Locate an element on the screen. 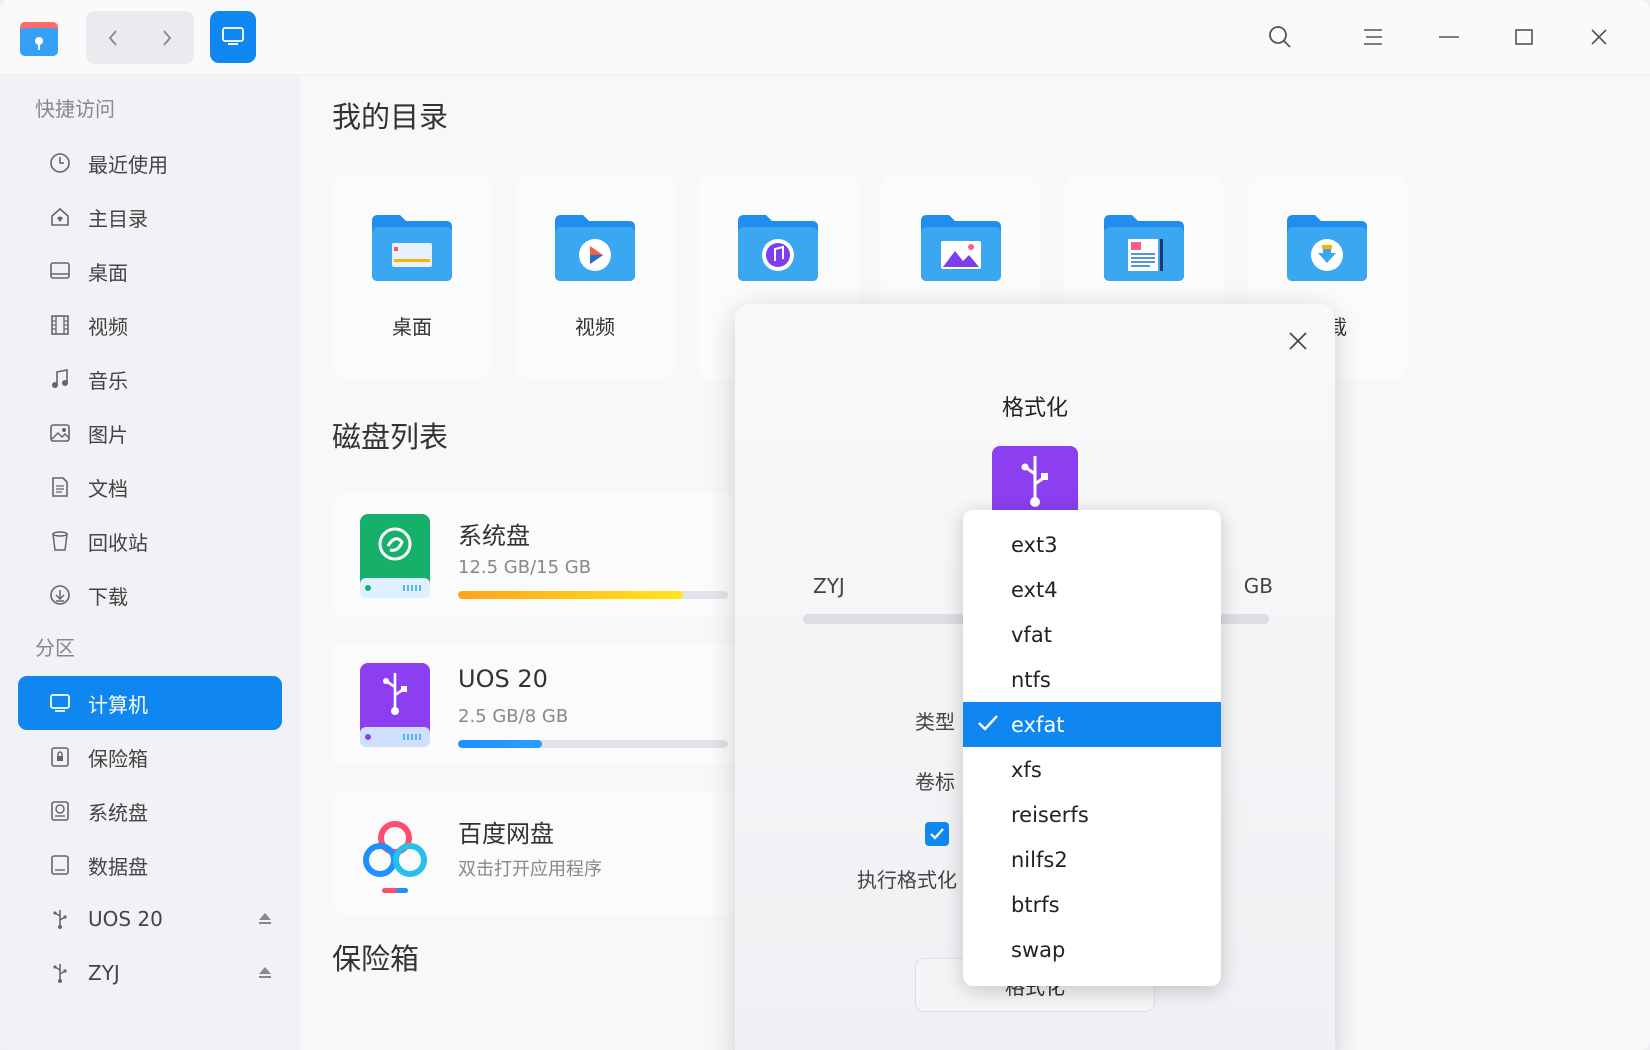  option-label: swap is located at coordinates (1038, 949).